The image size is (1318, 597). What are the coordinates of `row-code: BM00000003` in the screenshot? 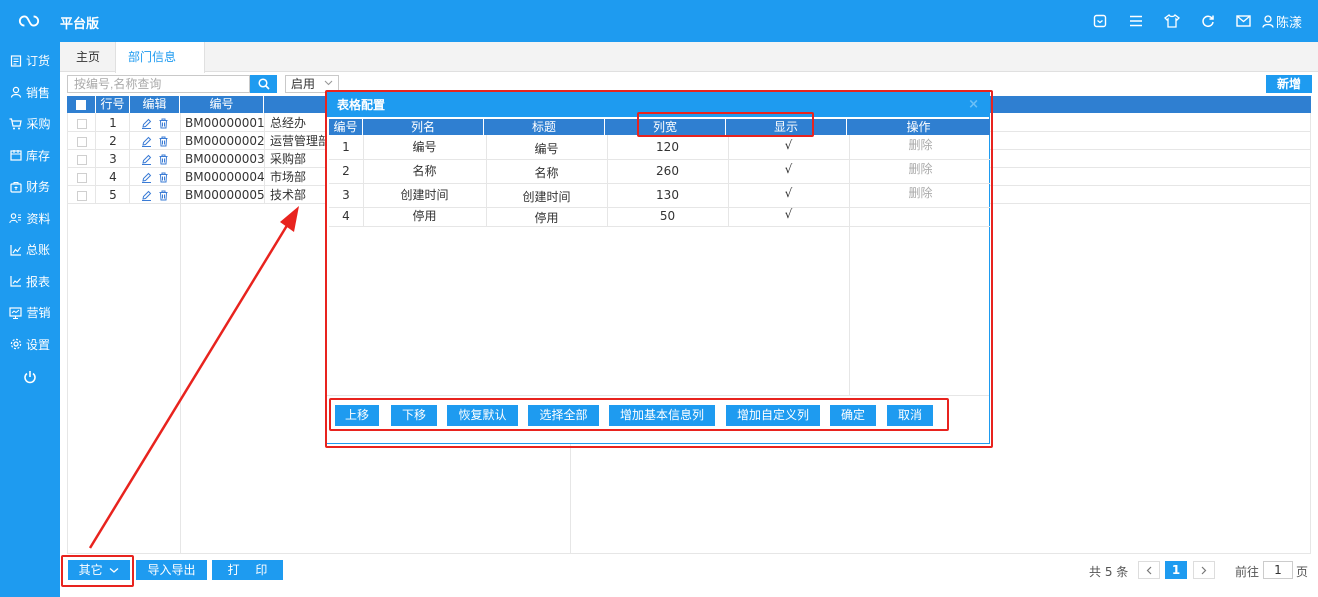 It's located at (225, 159).